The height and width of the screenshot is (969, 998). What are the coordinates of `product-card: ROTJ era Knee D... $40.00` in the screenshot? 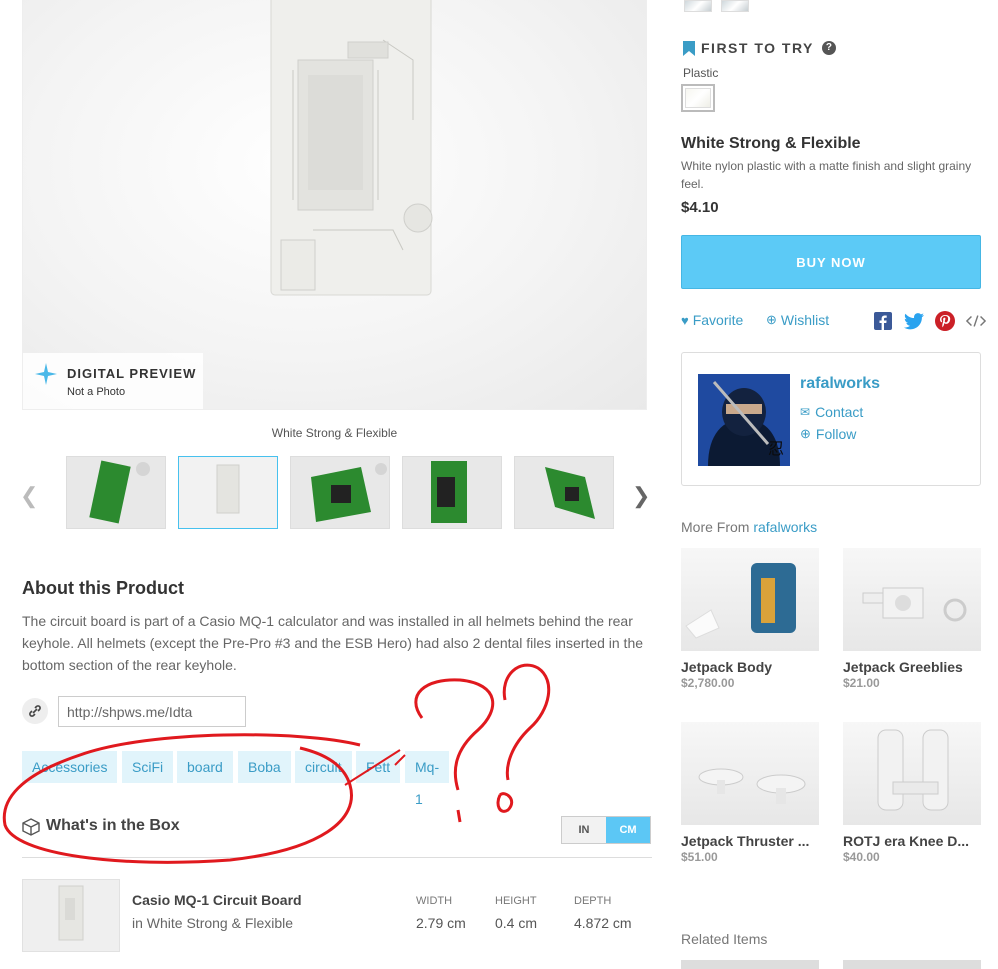 It's located at (912, 793).